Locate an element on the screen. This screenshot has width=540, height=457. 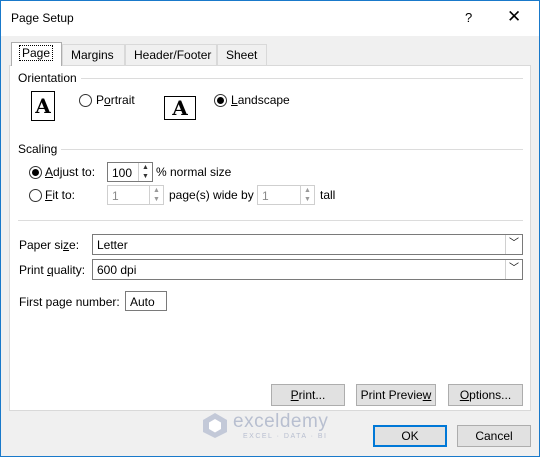
tab-header-footer-label: Header/Footer is located at coordinates (173, 55).